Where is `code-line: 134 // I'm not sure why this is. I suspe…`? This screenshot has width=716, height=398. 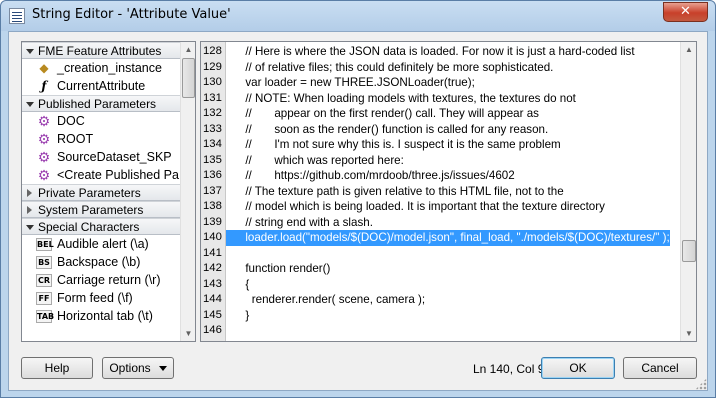
code-line: 134 // I'm not sure why this is. I suspe… is located at coordinates (440, 145).